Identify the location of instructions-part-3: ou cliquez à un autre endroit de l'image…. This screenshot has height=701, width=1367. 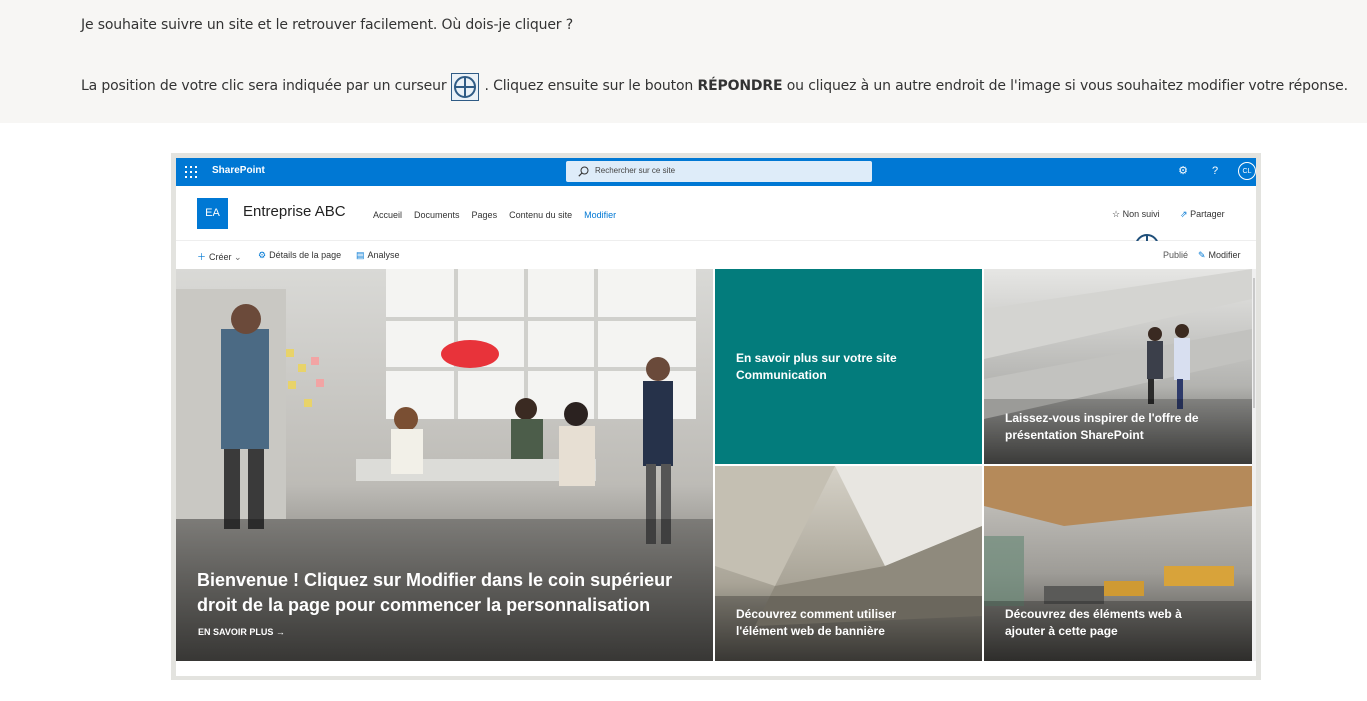
(1067, 86).